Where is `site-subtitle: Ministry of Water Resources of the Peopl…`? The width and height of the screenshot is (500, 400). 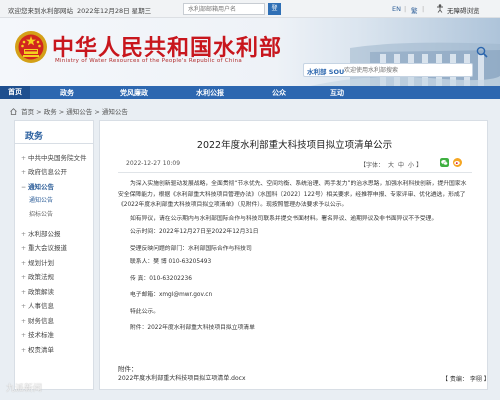 site-subtitle: Ministry of Water Resources of the Peopl… is located at coordinates (149, 61).